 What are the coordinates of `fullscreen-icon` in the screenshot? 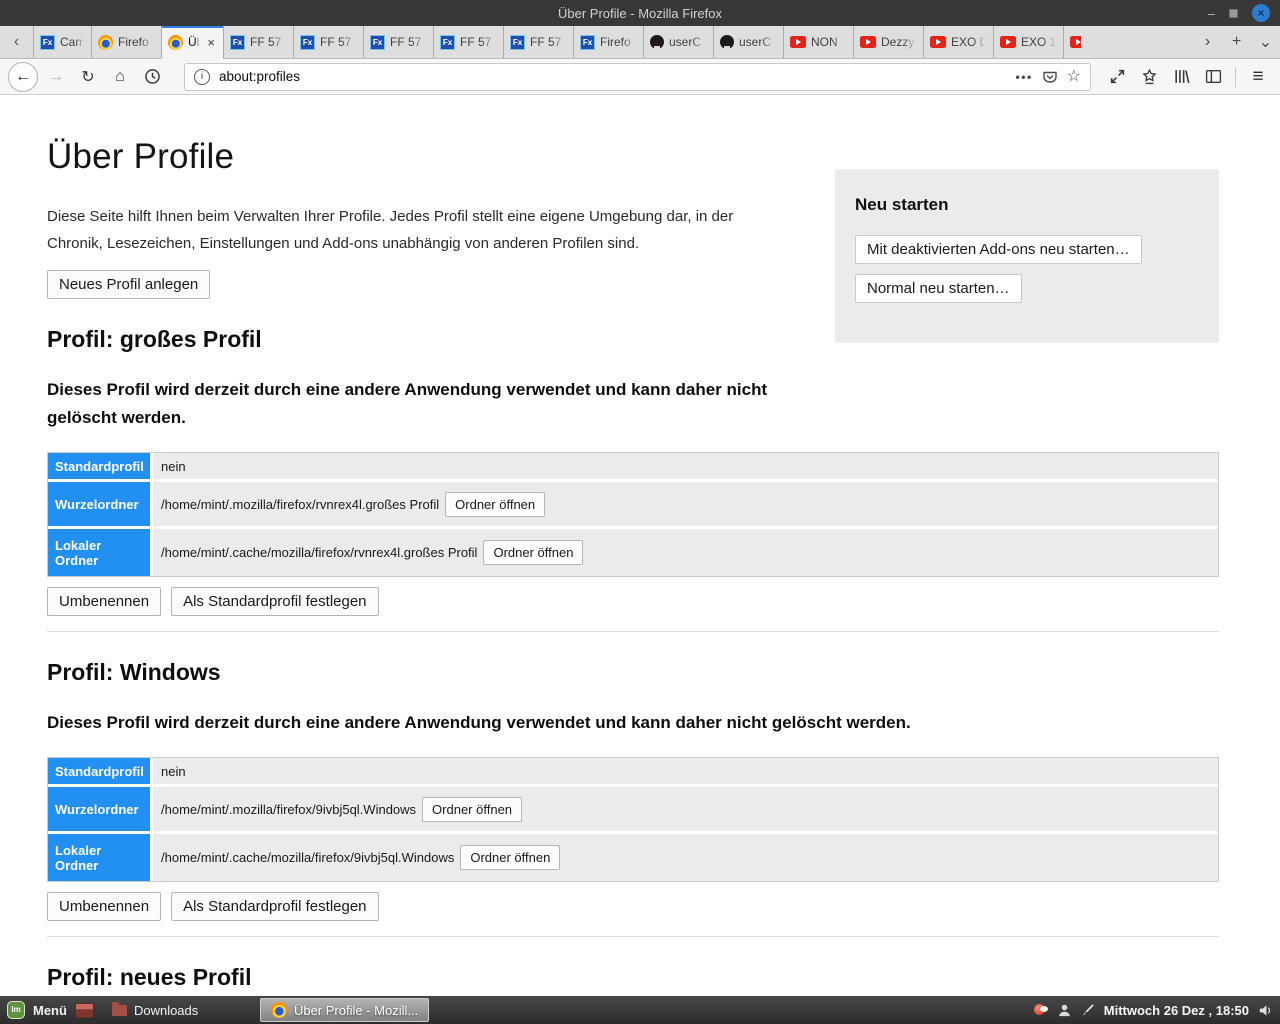 It's located at (1117, 76).